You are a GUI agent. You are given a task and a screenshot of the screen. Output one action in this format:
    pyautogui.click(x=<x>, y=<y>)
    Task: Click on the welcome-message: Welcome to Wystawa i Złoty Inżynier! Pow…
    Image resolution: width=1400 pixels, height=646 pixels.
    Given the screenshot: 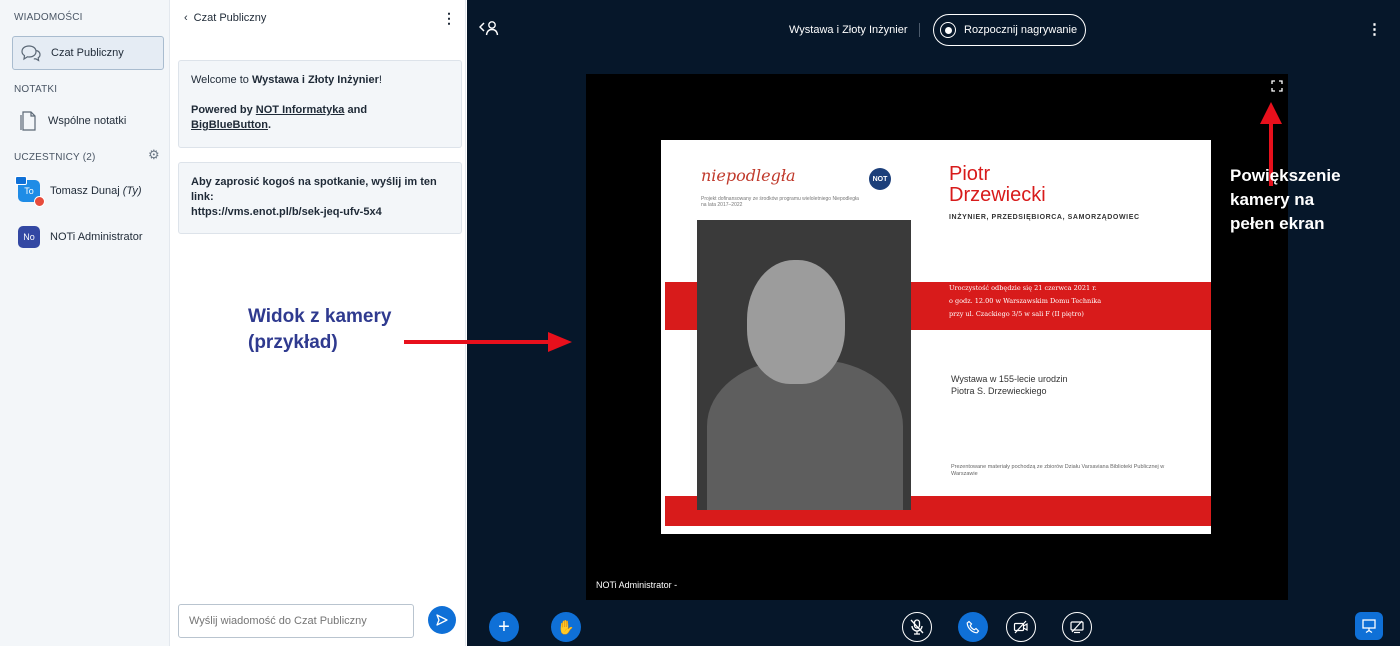 What is the action you would take?
    pyautogui.click(x=320, y=104)
    